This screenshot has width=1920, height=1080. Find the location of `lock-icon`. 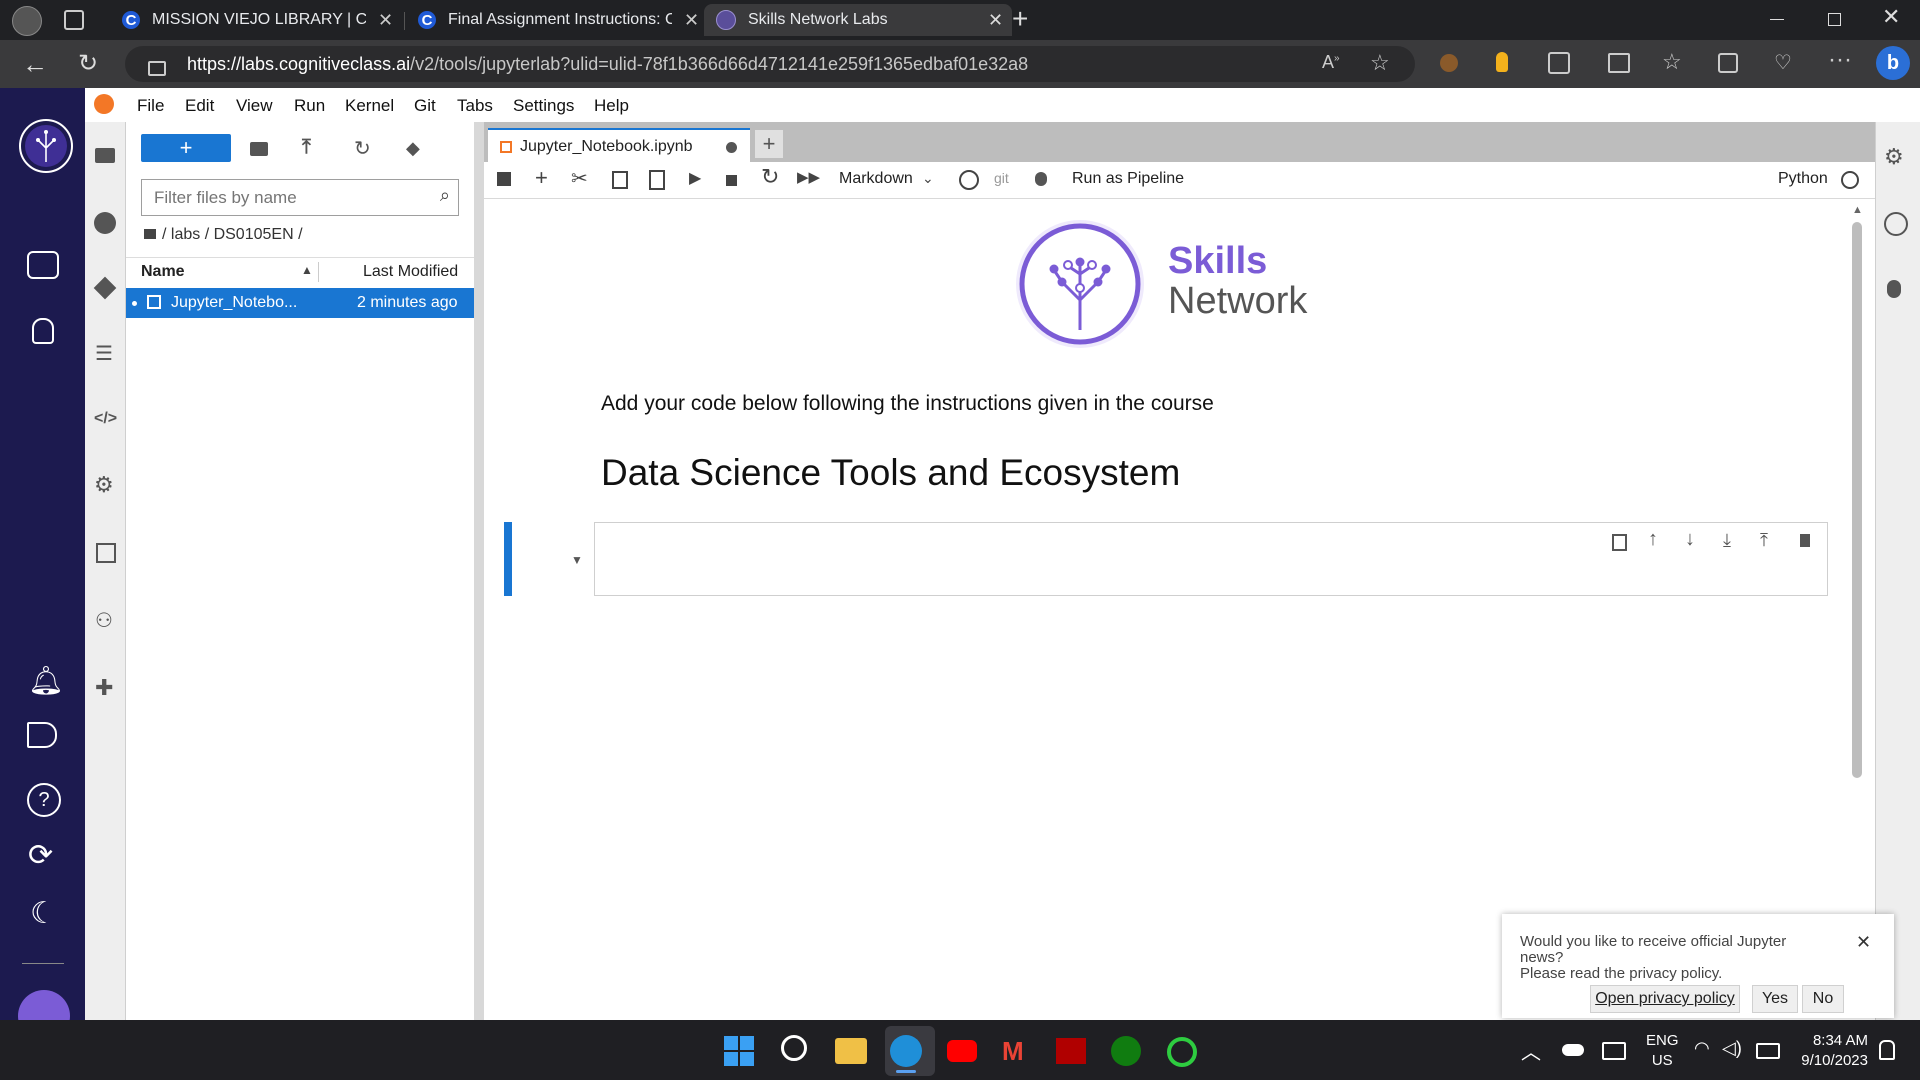

lock-icon is located at coordinates (157, 68).